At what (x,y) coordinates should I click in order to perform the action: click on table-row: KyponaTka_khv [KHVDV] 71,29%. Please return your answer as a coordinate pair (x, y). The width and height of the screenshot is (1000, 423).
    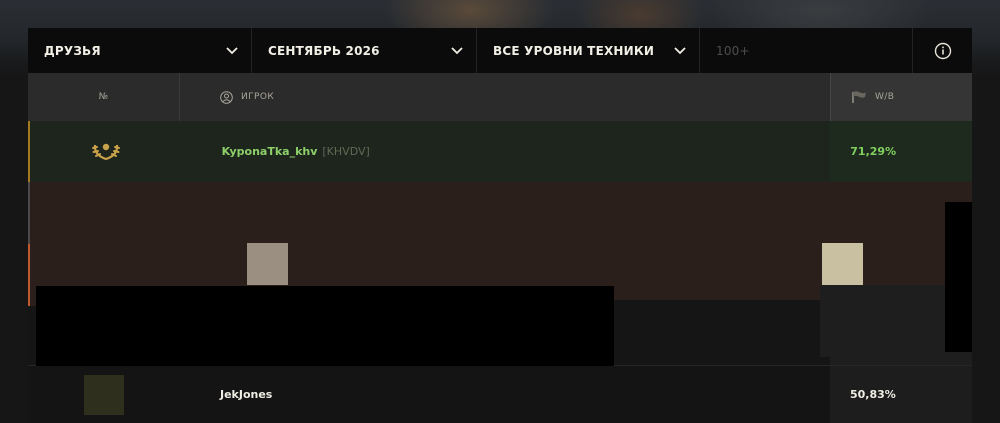
    Looking at the image, I should click on (500, 151).